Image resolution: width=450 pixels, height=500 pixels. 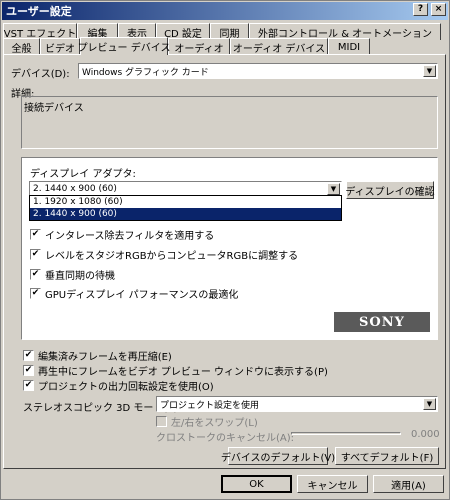 What do you see at coordinates (225, 438) in the screenshot?
I see `crosstalk-label: クロストークのキャンセル(A):` at bounding box center [225, 438].